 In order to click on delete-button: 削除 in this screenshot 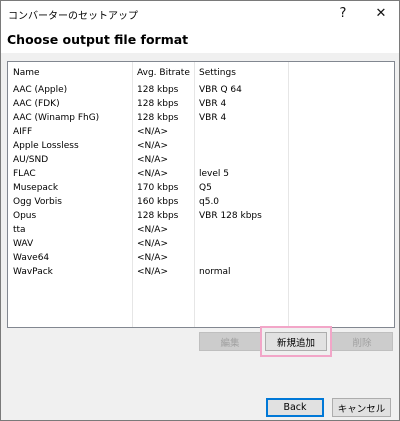, I will do `click(362, 341)`.